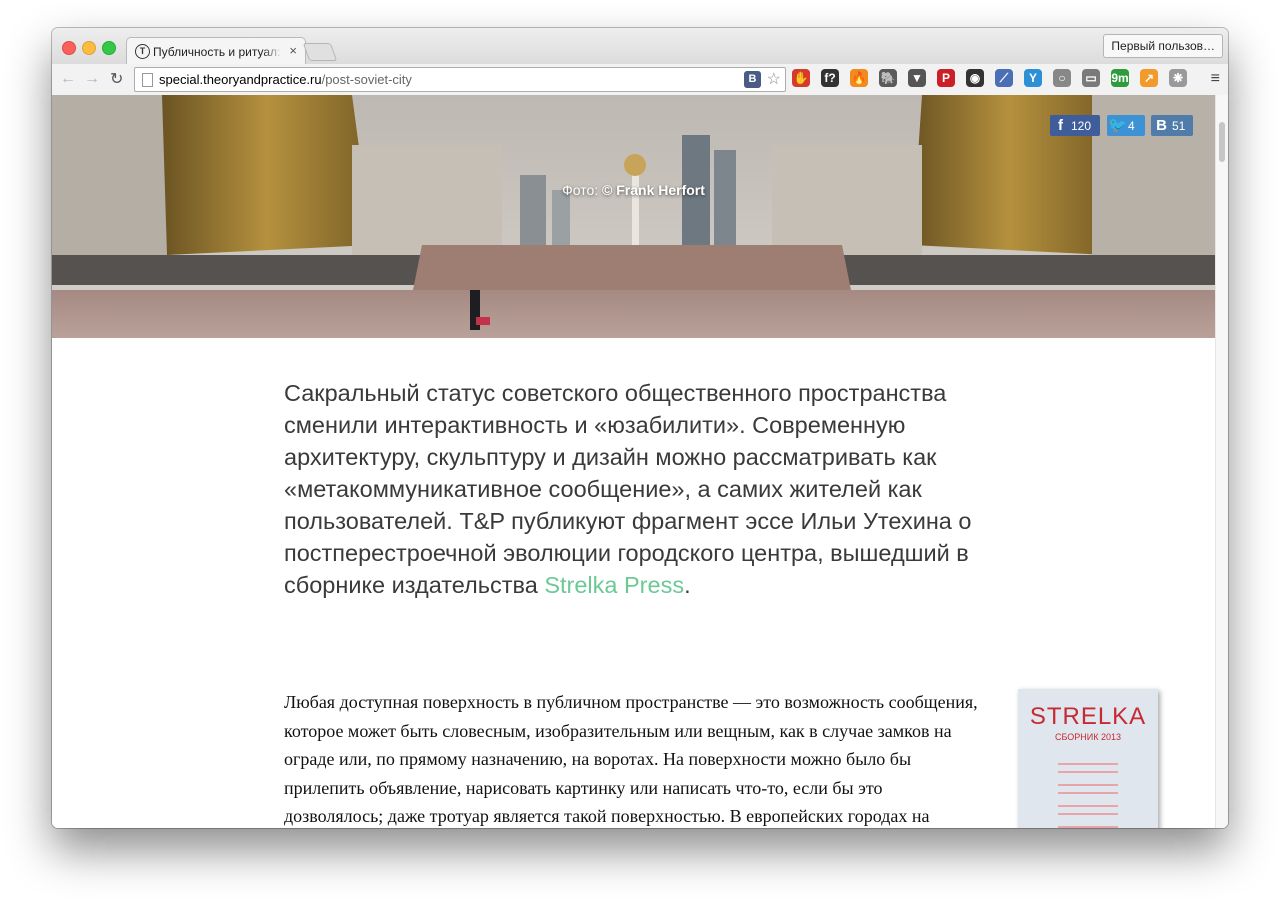 The image size is (1280, 902). I want to click on tab-title: Публичность и ритуал: Ил, so click(218, 52).